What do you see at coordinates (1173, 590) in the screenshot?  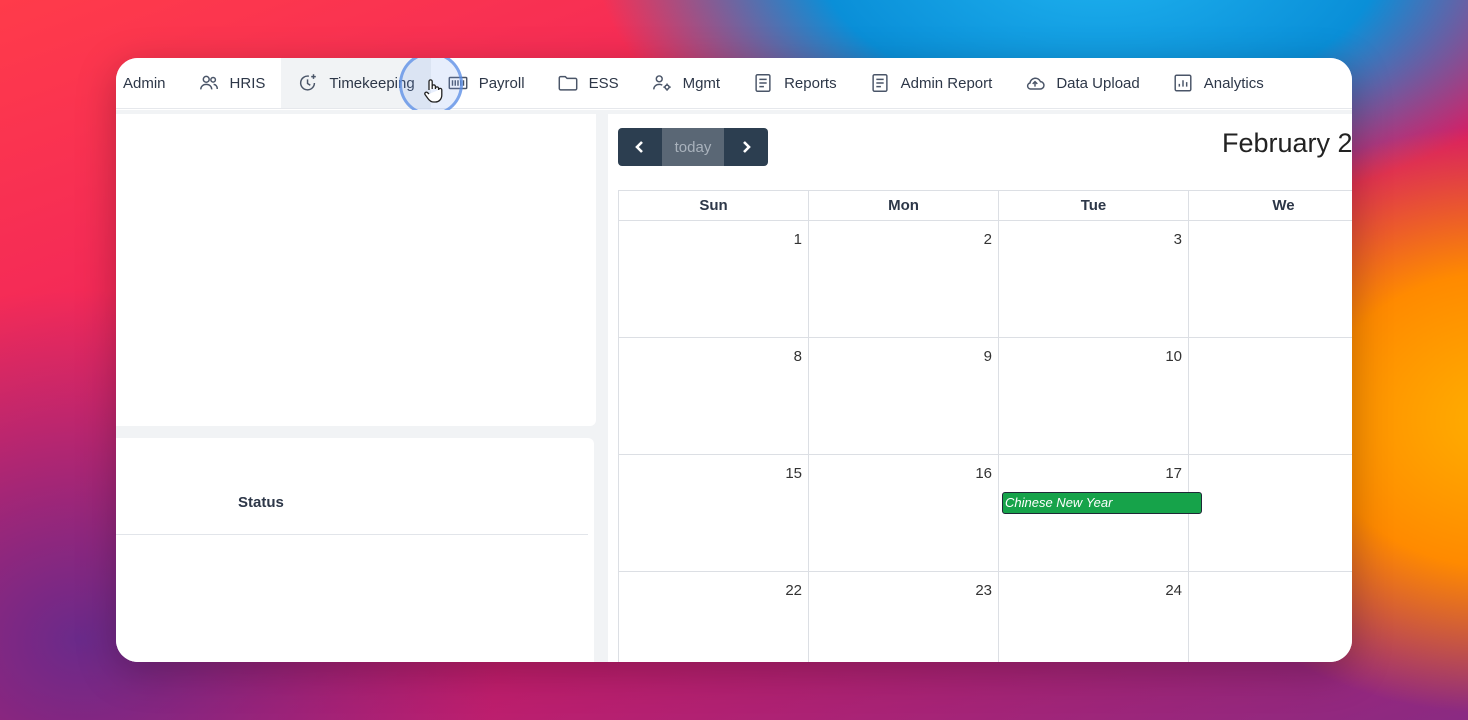 I see `day-number: 24` at bounding box center [1173, 590].